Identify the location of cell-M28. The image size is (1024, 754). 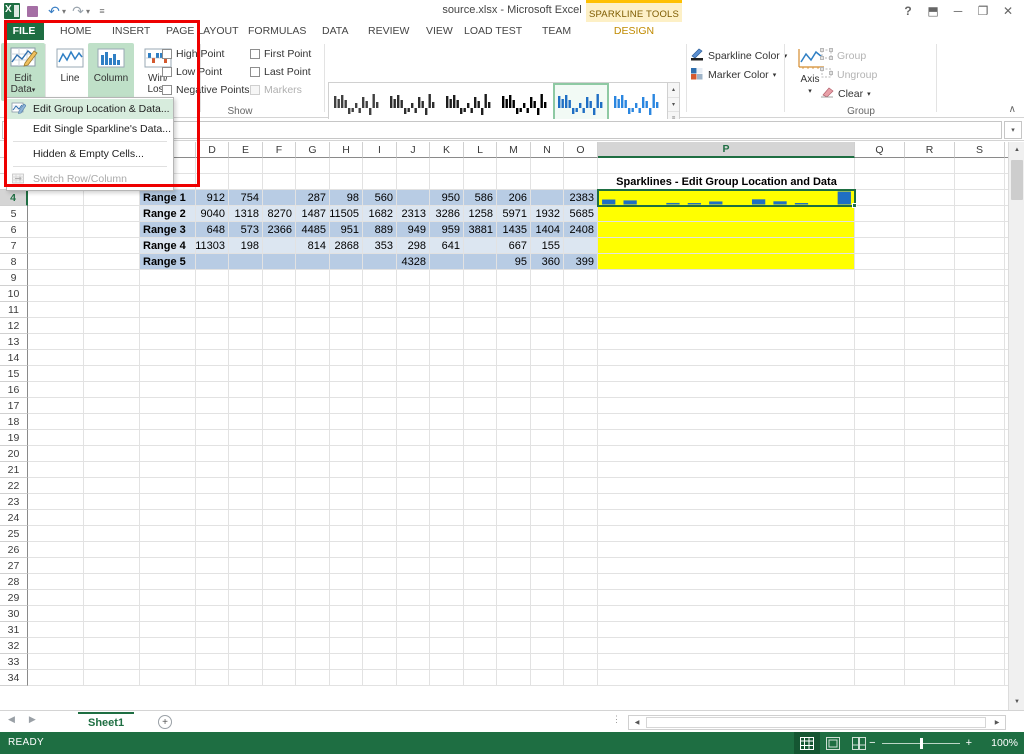
(514, 582).